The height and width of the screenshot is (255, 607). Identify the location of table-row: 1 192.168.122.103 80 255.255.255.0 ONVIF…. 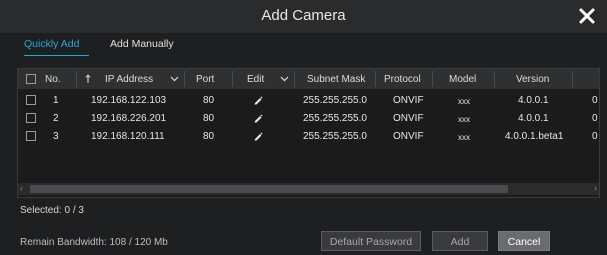
(308, 100).